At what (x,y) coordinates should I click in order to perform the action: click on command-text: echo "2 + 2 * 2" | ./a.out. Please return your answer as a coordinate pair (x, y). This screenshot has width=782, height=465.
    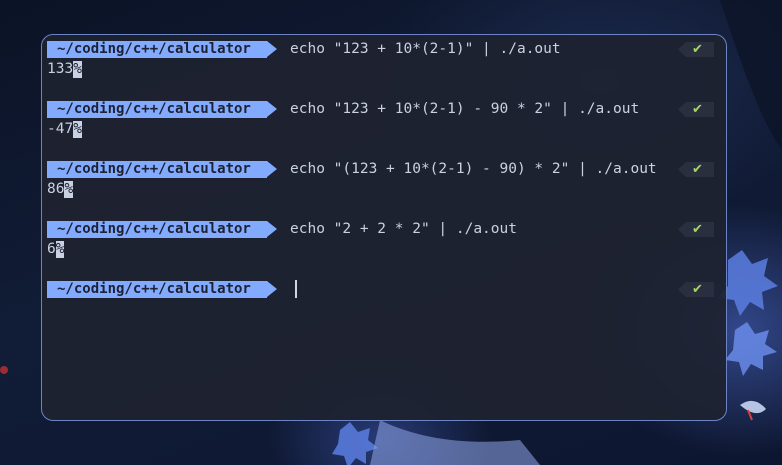
    Looking at the image, I should click on (403, 229).